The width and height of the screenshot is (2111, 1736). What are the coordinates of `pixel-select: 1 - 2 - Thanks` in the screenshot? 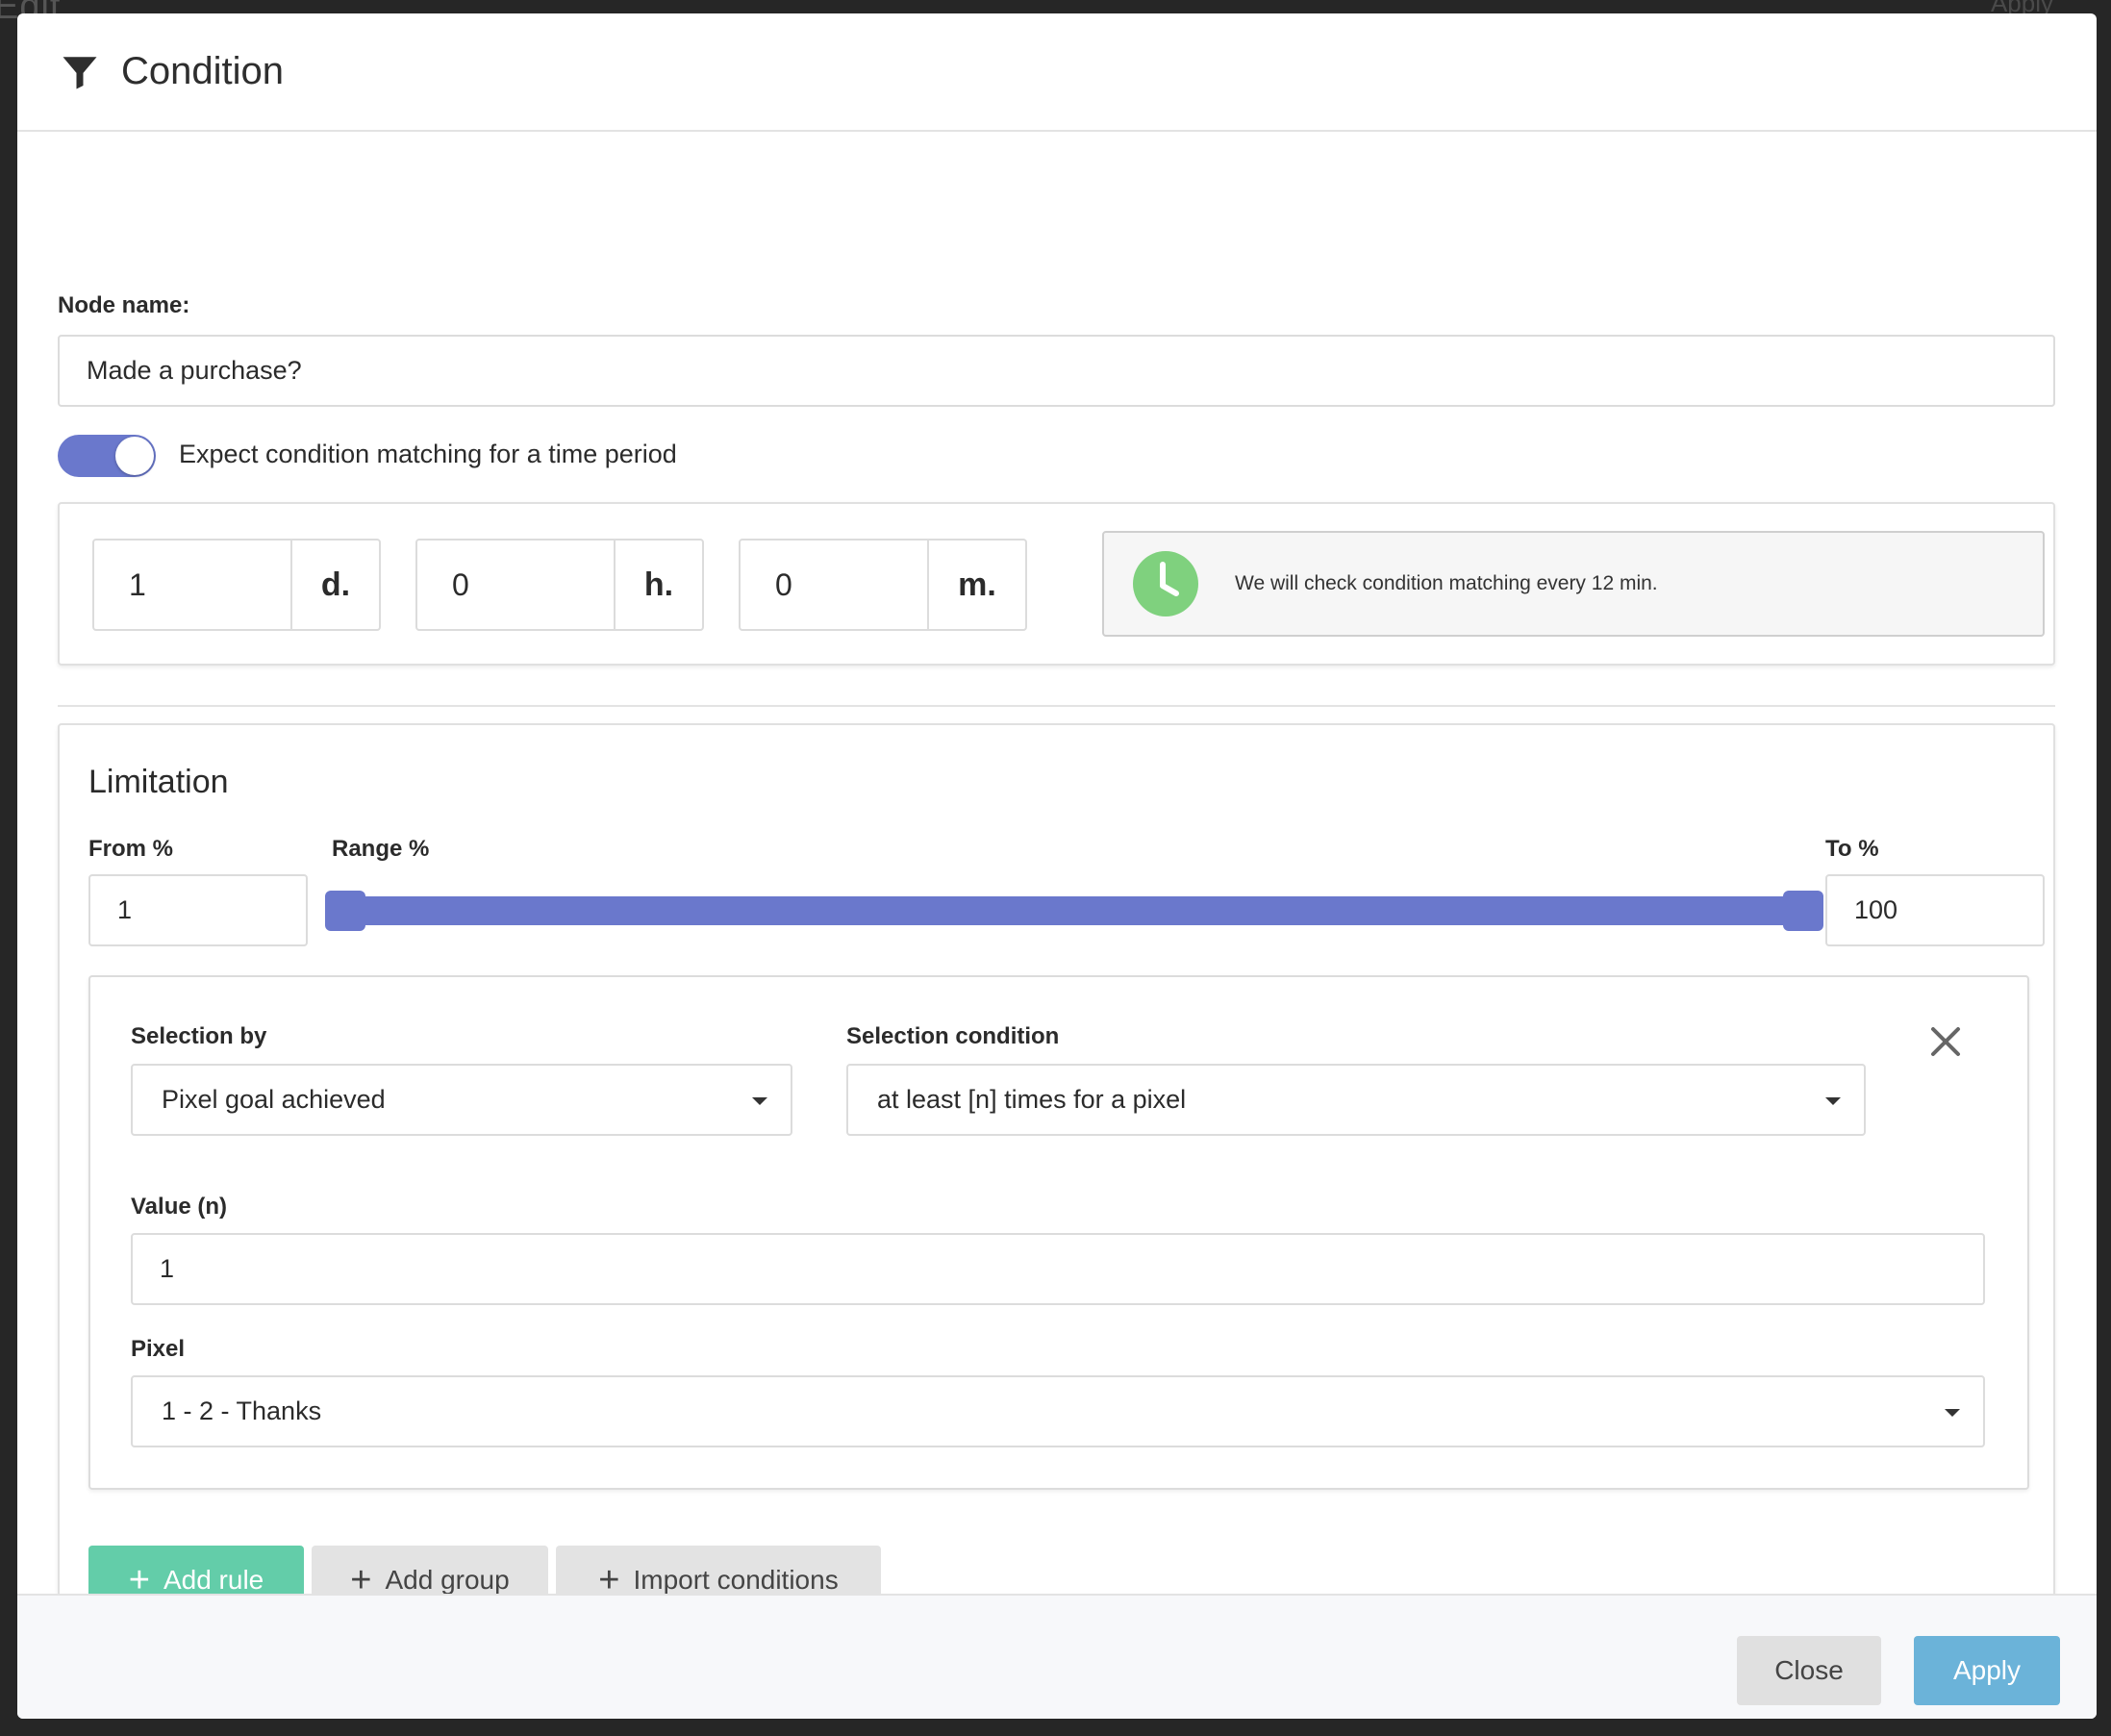 It's located at (1058, 1411).